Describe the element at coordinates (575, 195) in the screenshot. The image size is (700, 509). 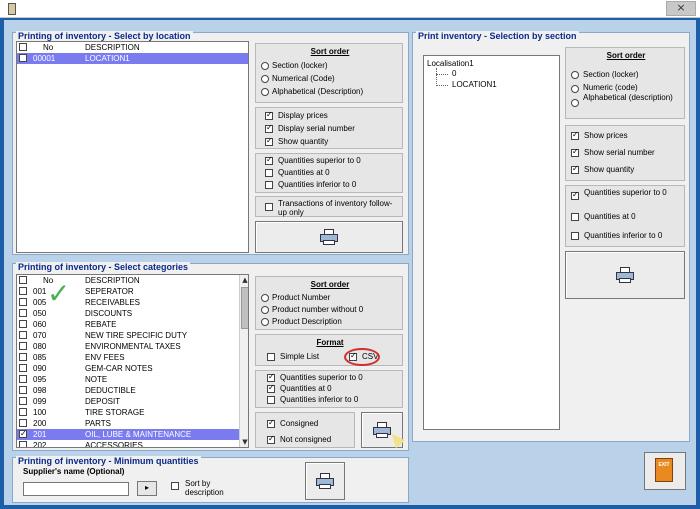
I see `section-qty-superior-checkbox` at that location.